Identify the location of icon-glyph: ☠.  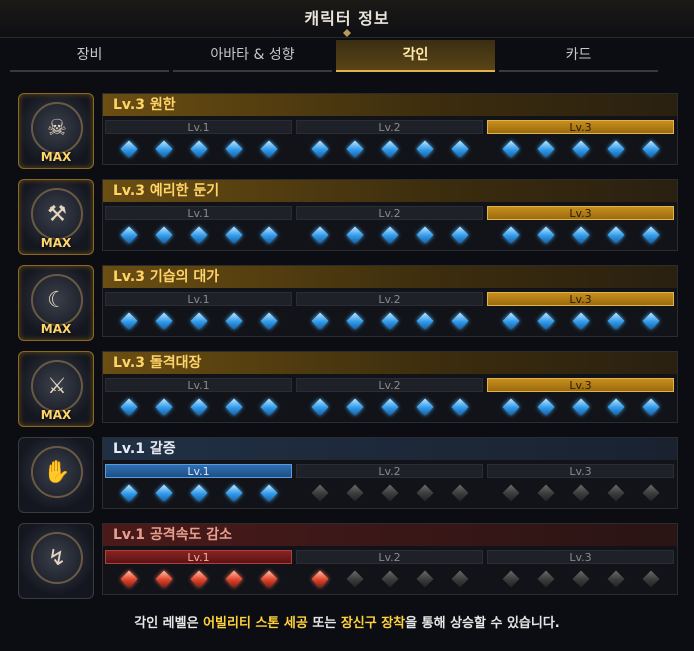
(57, 128).